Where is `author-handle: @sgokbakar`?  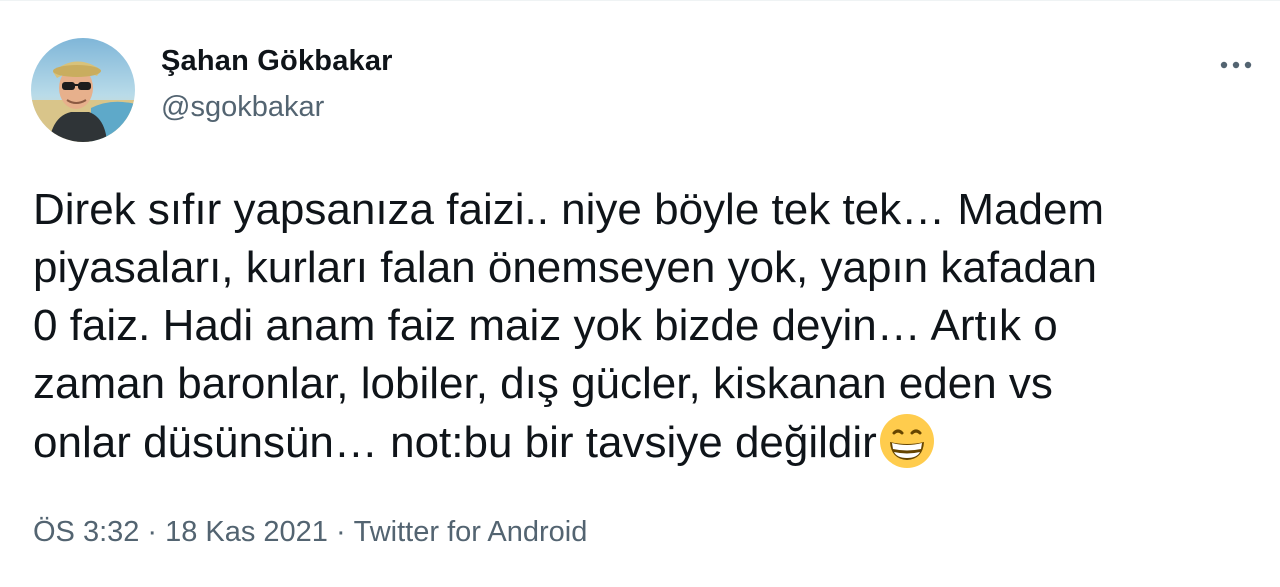
author-handle: @sgokbakar is located at coordinates (242, 107).